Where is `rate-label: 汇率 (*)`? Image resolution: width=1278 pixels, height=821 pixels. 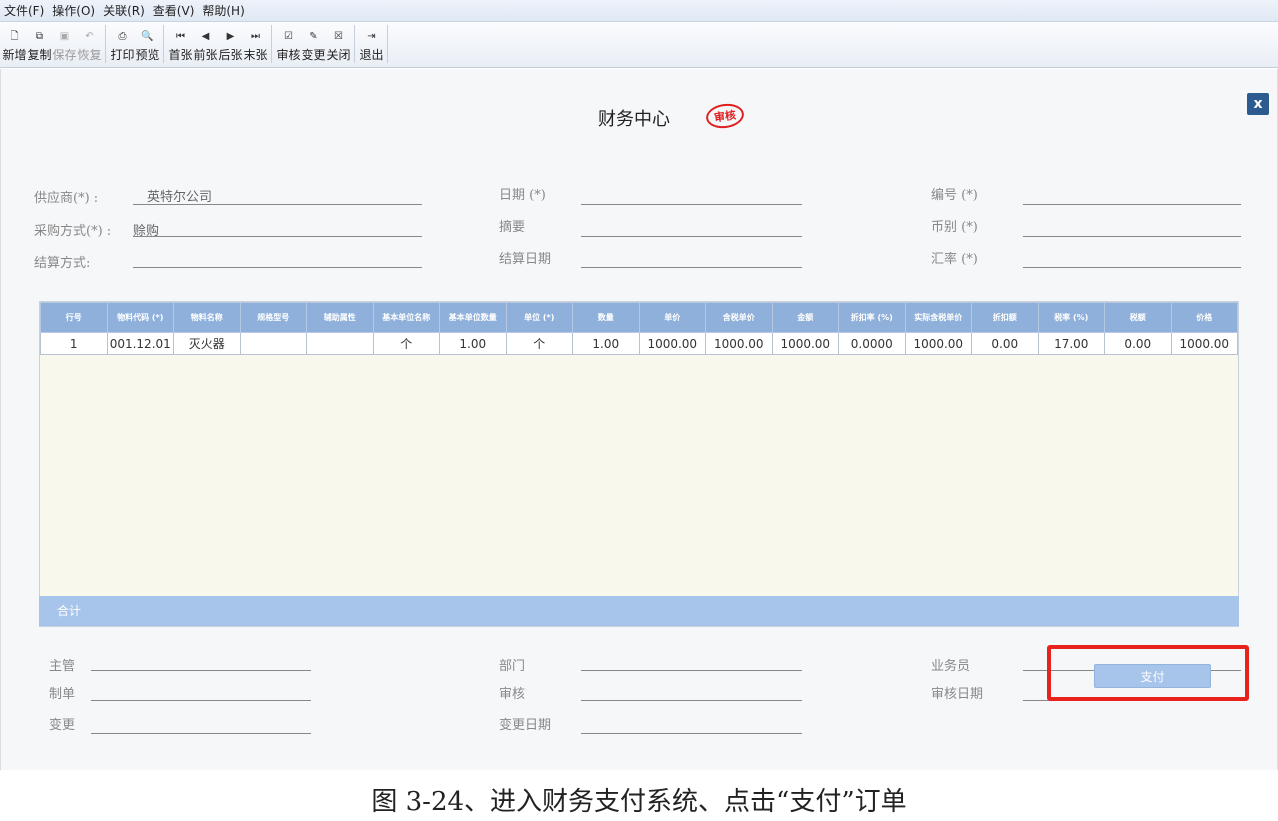
rate-label: 汇率 (*) is located at coordinates (954, 259).